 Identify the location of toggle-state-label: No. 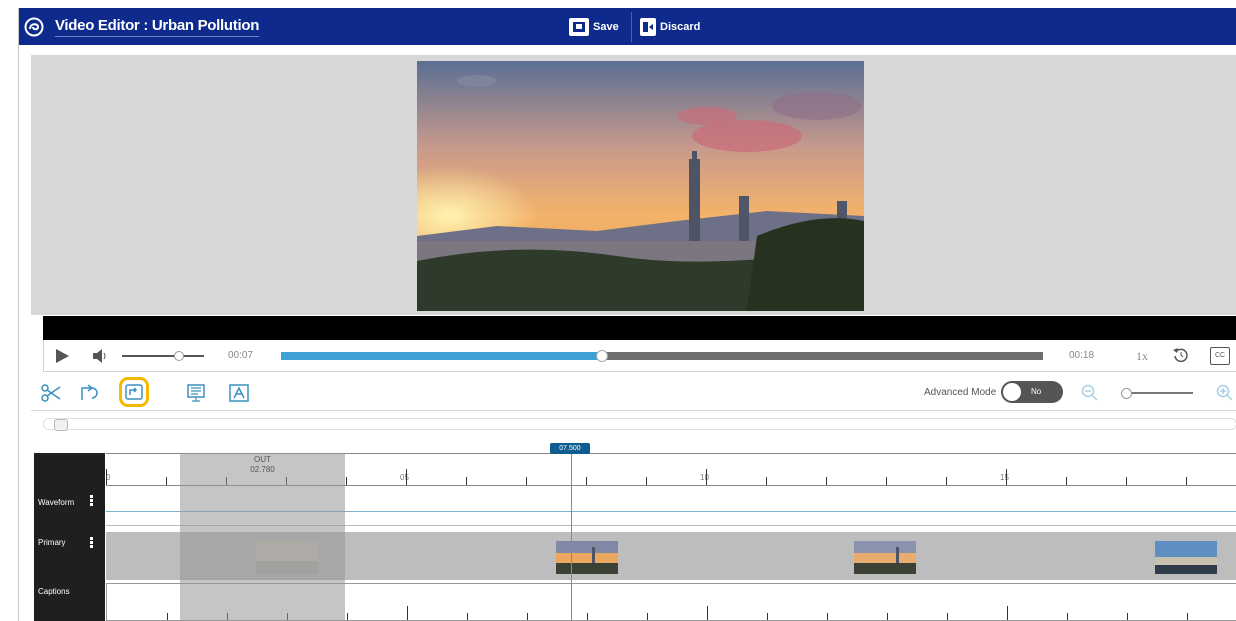
(1036, 391).